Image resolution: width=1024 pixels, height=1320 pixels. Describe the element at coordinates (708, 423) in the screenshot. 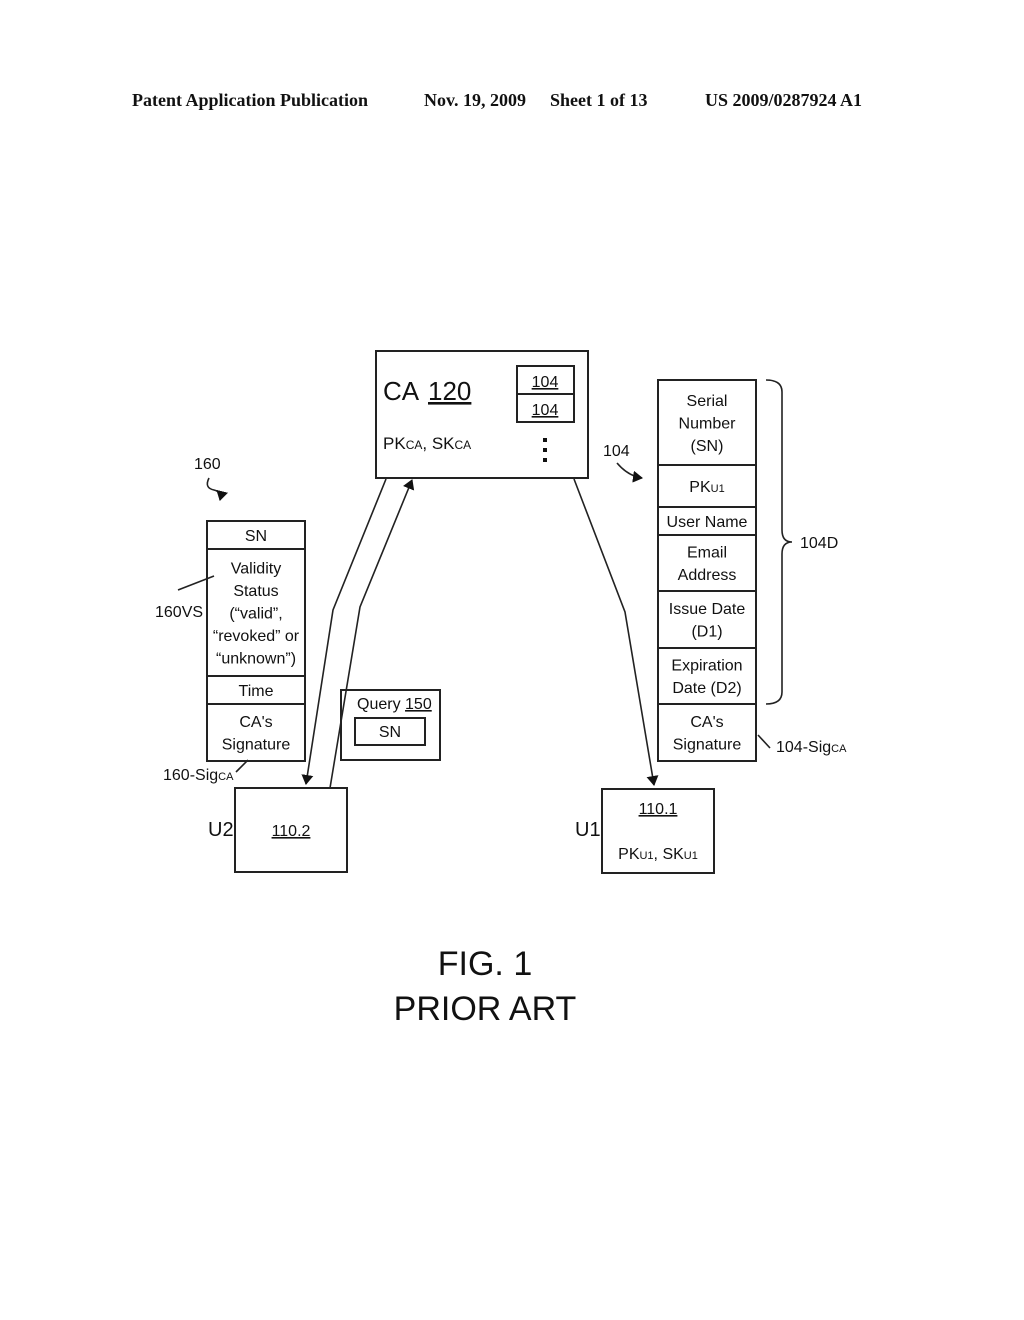

I see `certificate-field-text: Number` at that location.